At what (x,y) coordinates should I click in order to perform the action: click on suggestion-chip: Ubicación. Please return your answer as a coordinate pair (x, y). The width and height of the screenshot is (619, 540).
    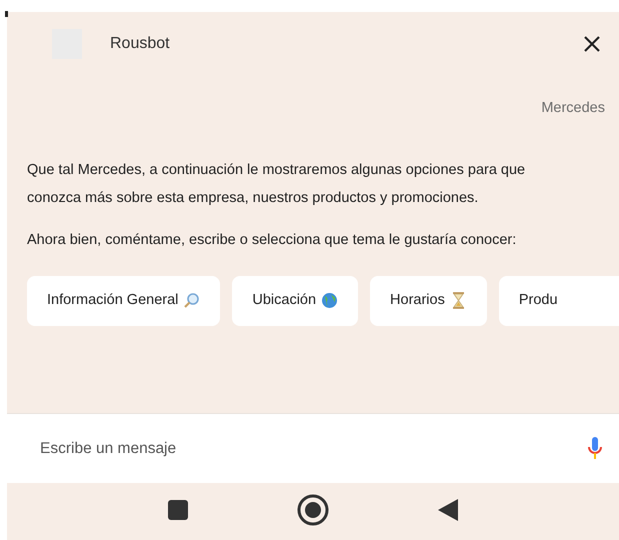
    Looking at the image, I should click on (295, 301).